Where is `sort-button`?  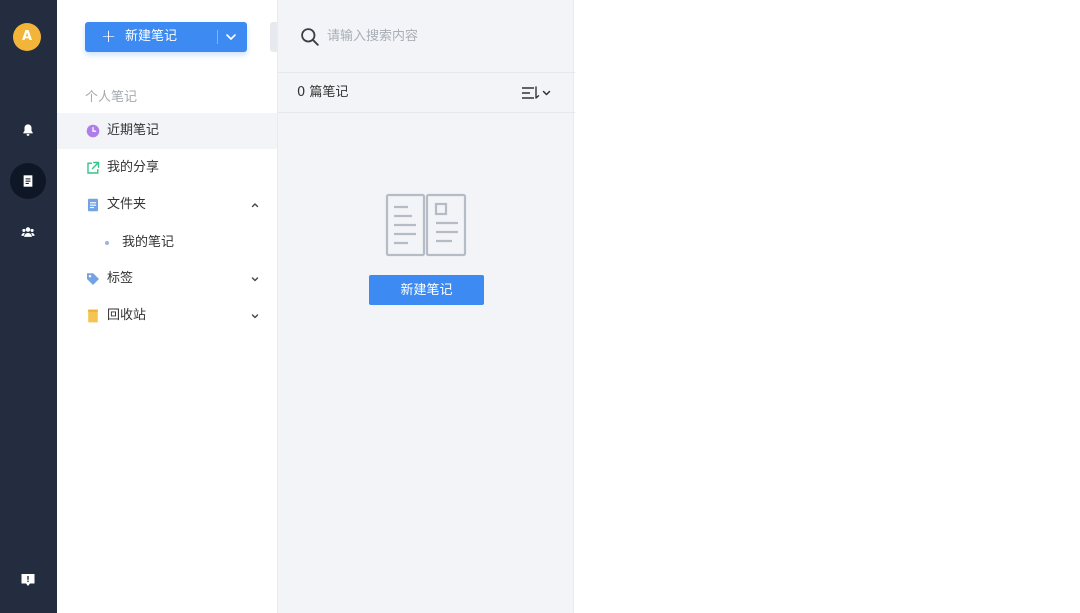 sort-button is located at coordinates (537, 93).